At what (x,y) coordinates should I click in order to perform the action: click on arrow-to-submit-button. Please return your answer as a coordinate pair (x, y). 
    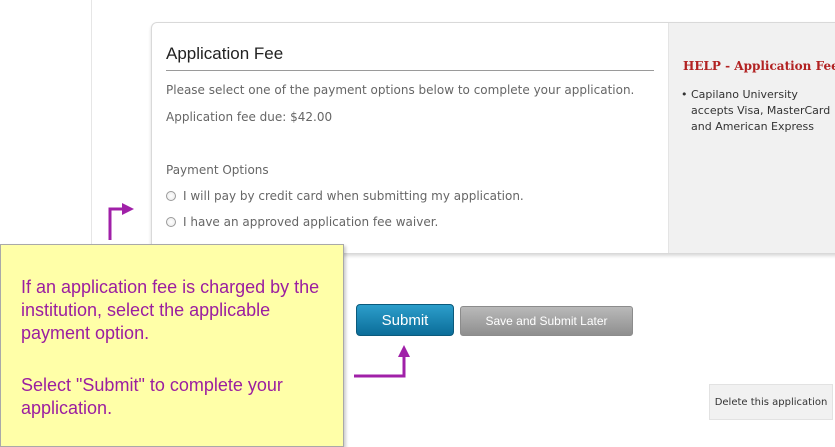
    Looking at the image, I should click on (382, 361).